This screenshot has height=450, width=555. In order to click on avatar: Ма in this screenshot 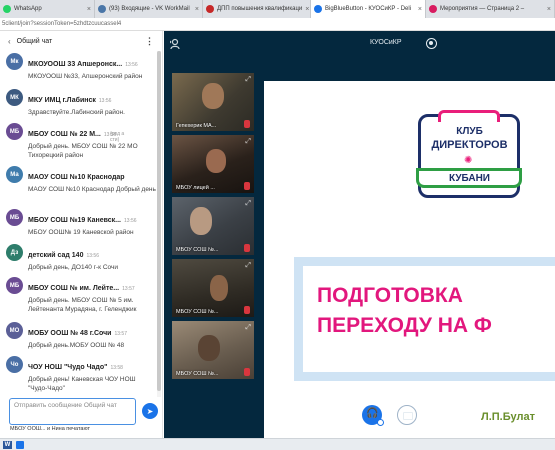, I will do `click(14, 174)`.